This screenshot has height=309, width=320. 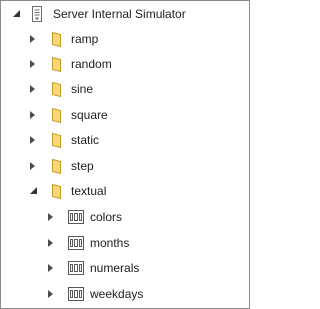 What do you see at coordinates (125, 64) in the screenshot?
I see `tree-node-folder-random: random` at bounding box center [125, 64].